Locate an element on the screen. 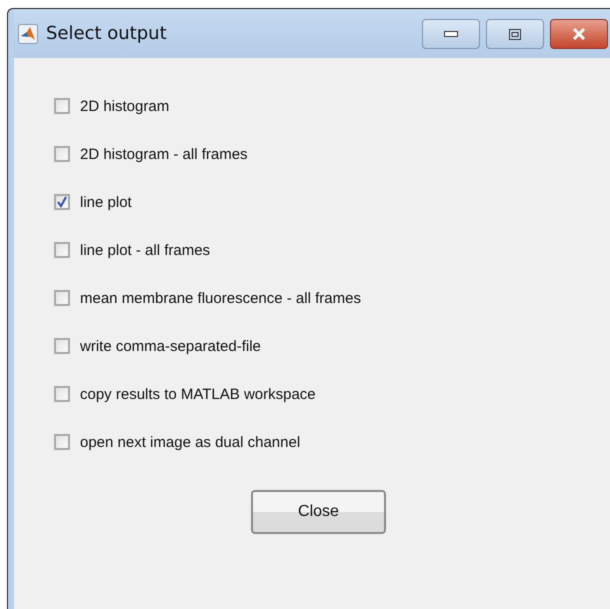 The height and width of the screenshot is (609, 610). checkmark-icon is located at coordinates (62, 202).